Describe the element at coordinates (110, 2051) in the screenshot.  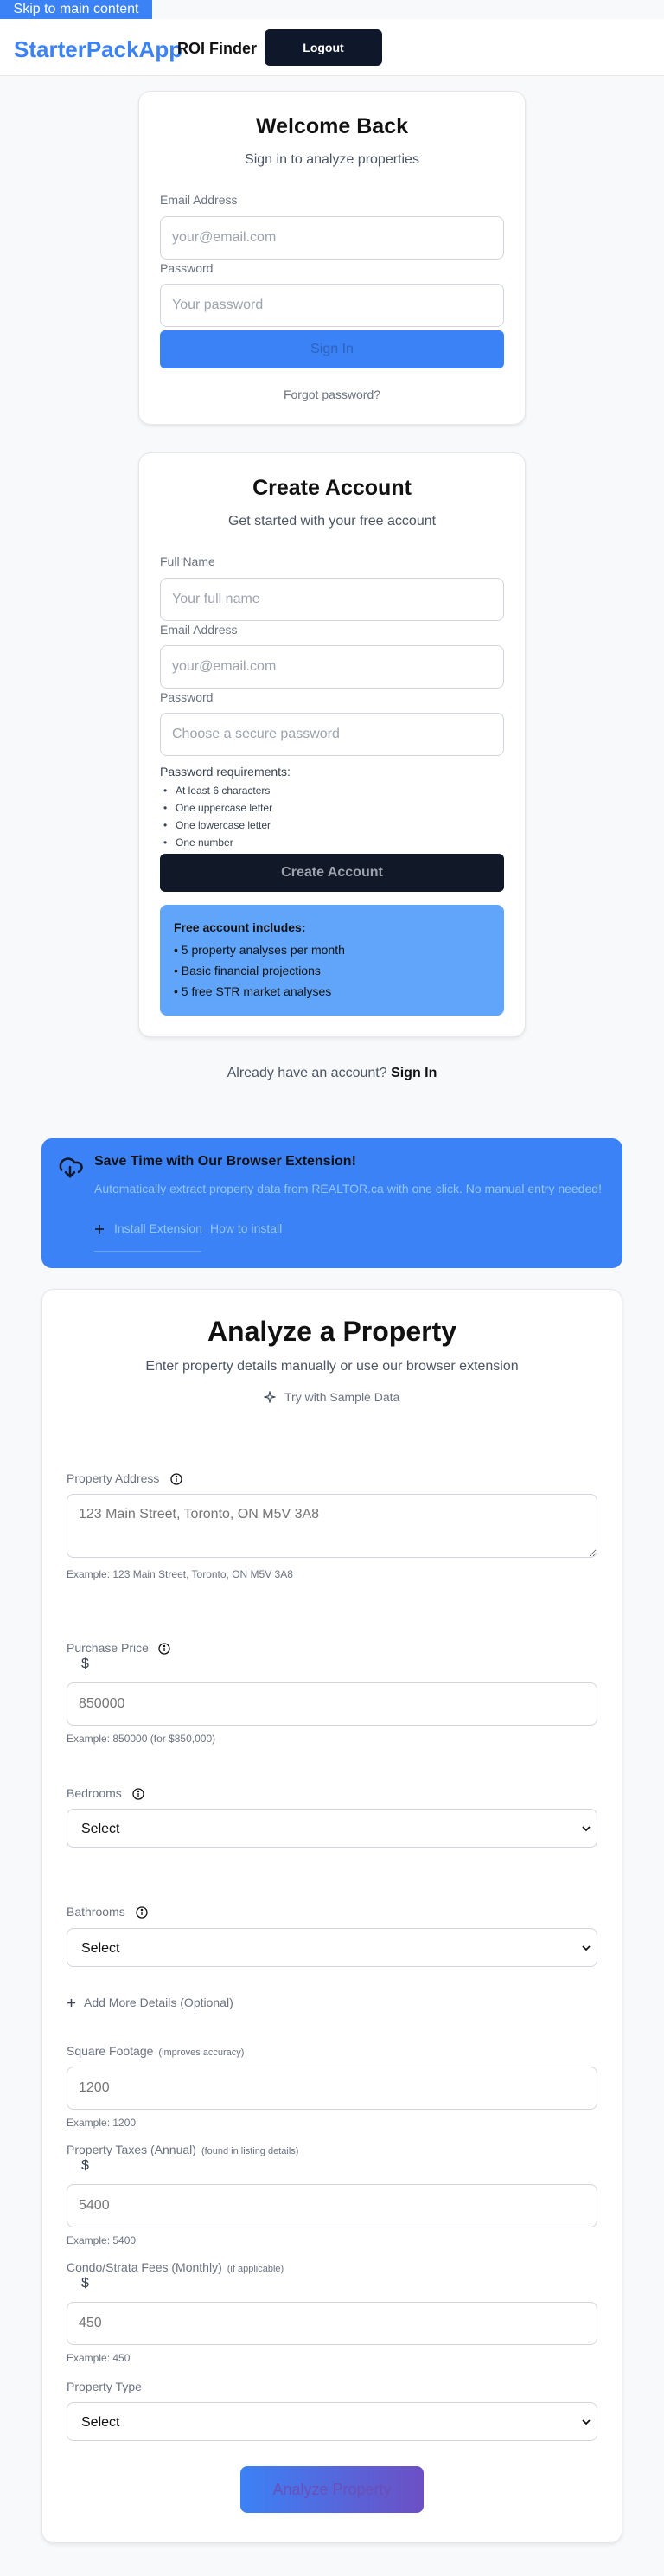
I see `sqft-label-text: Square Footage` at that location.